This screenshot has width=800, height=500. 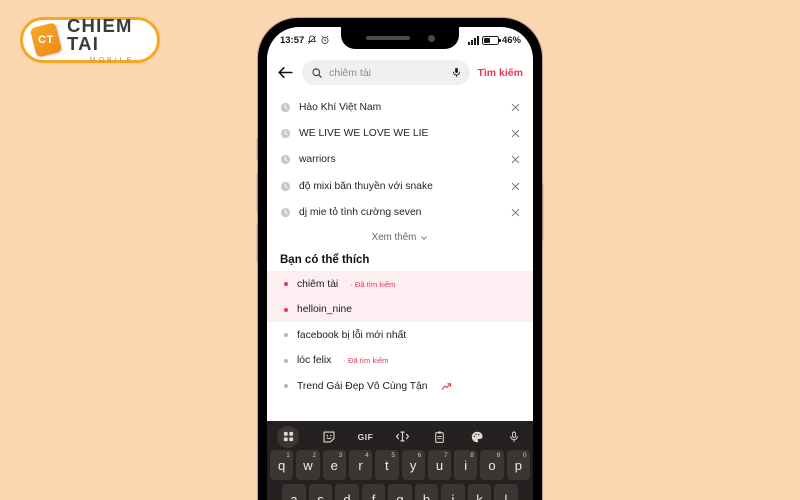 What do you see at coordinates (362, 386) in the screenshot?
I see `suggestion-label: Trend Gái Đẹp Vô Cùng Tận` at bounding box center [362, 386].